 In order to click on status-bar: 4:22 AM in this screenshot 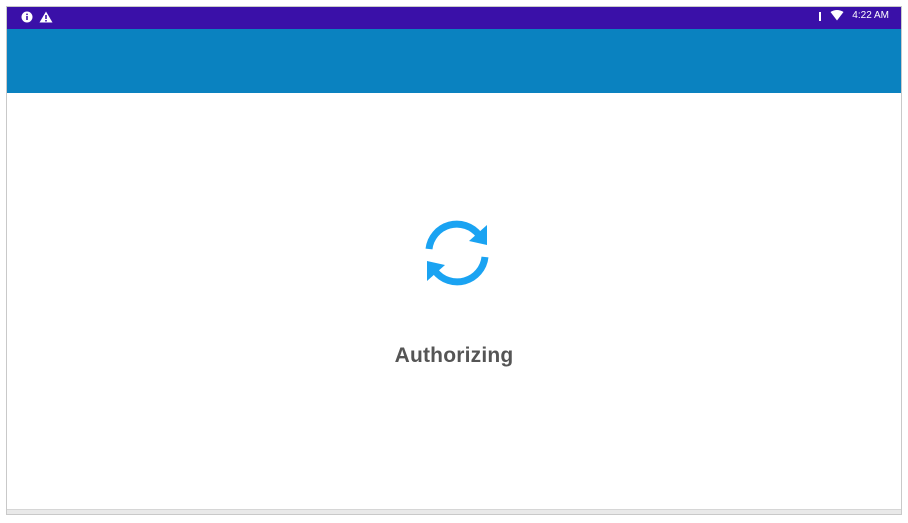, I will do `click(454, 18)`.